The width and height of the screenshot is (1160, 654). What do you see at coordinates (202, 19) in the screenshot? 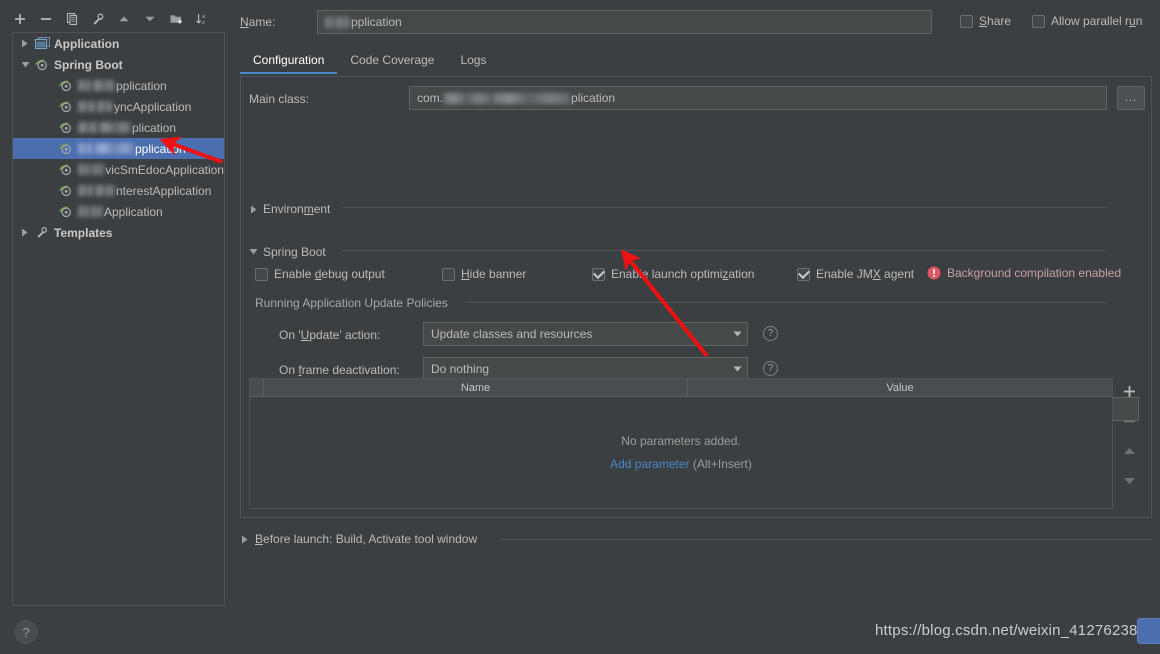
I see `sort-button: a z` at bounding box center [202, 19].